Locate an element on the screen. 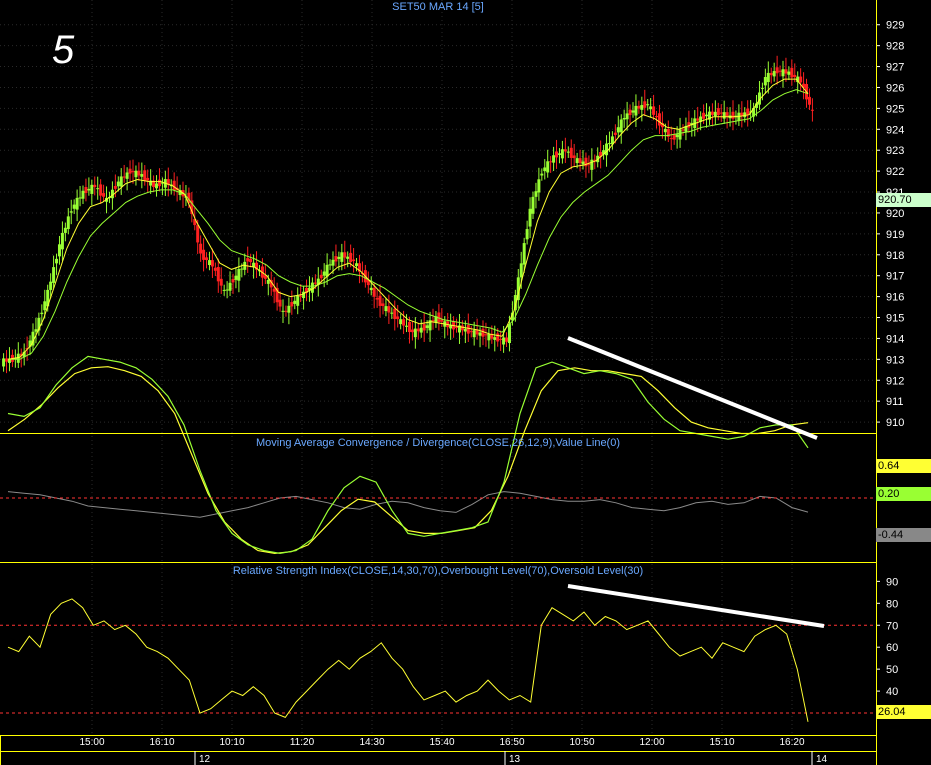  x-tick-label: 16:20 is located at coordinates (791, 742).